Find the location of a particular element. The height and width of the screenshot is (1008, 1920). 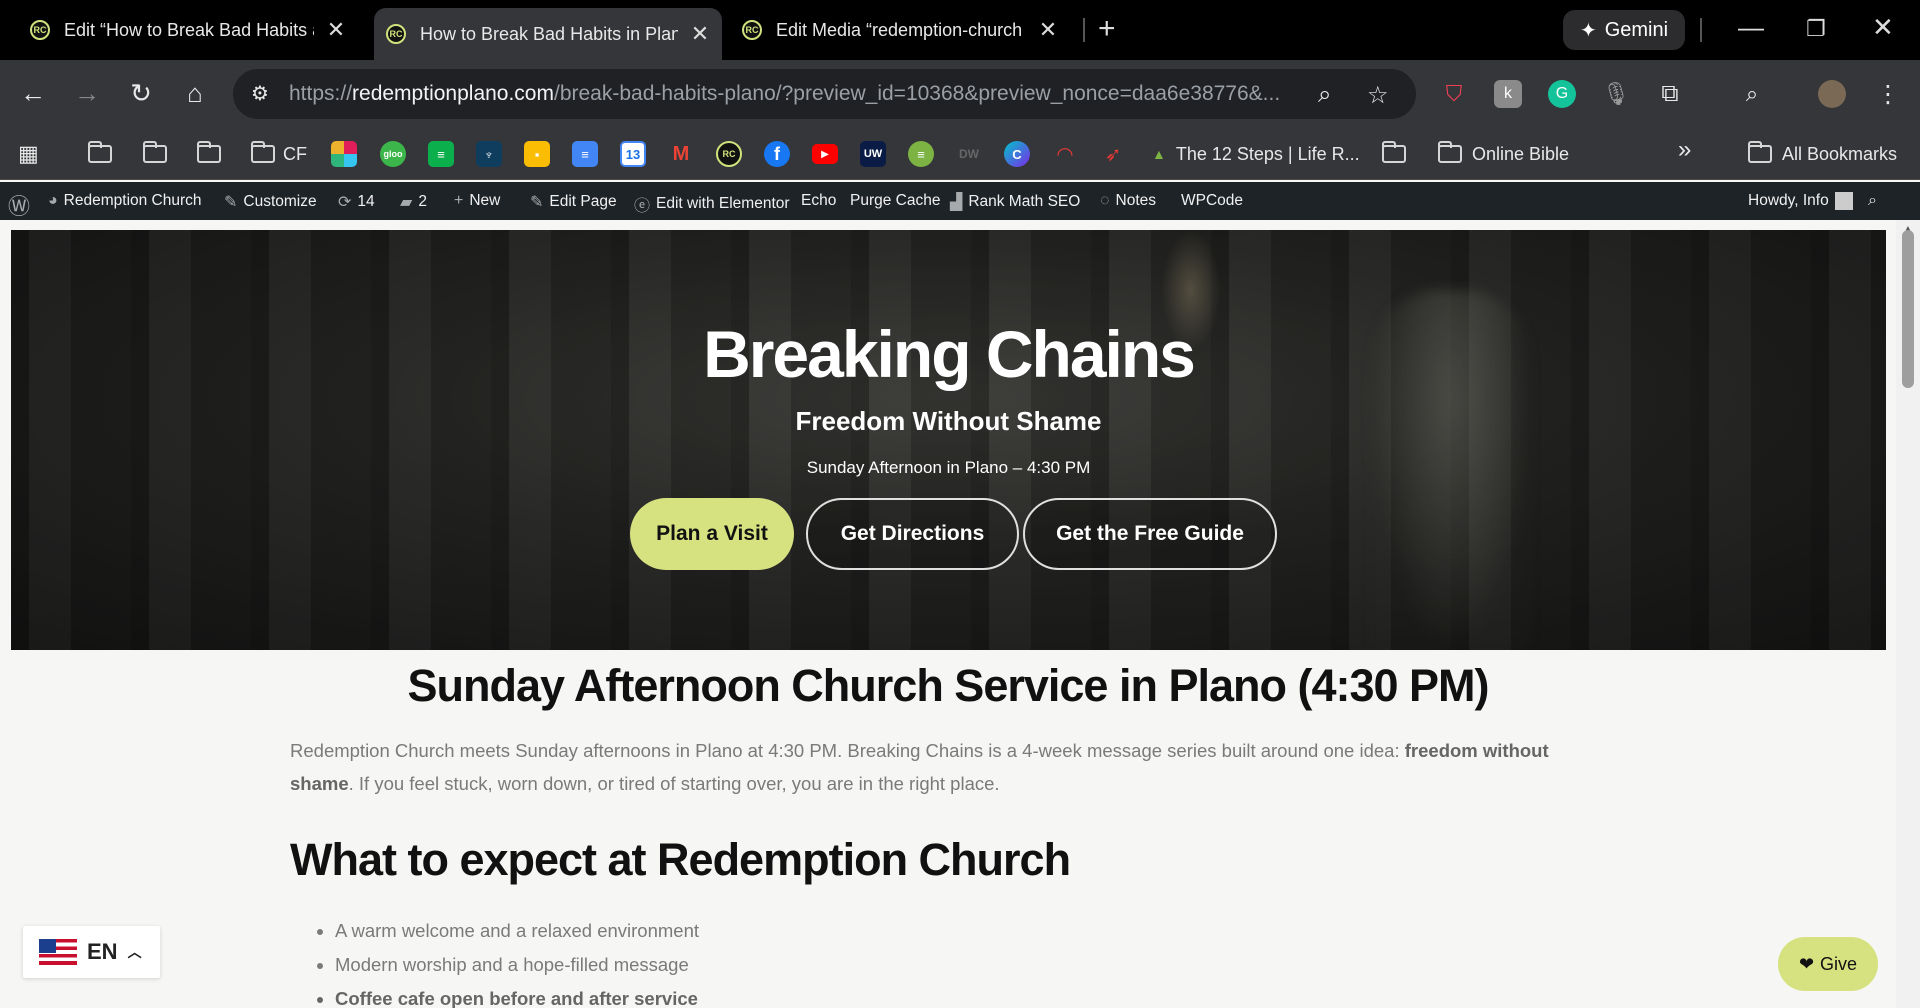

microphone-icon: 🎙 is located at coordinates (1616, 94).